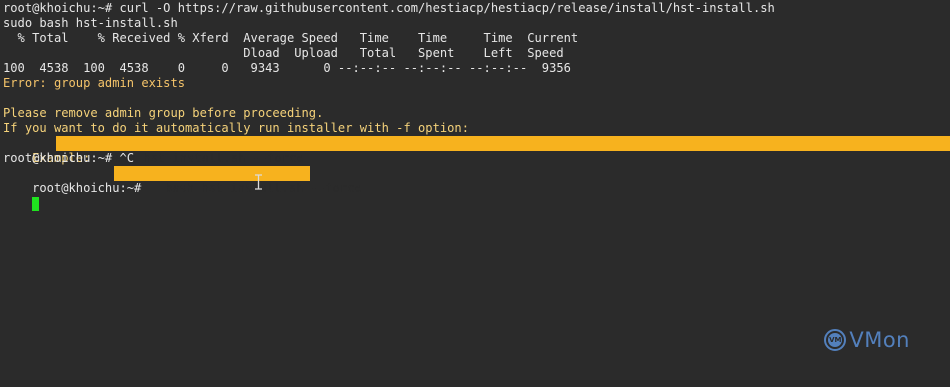 Image resolution: width=950 pixels, height=387 pixels. What do you see at coordinates (283, 53) in the screenshot?
I see `terminal-line: Dload Upload Total Spent Left Speed` at bounding box center [283, 53].